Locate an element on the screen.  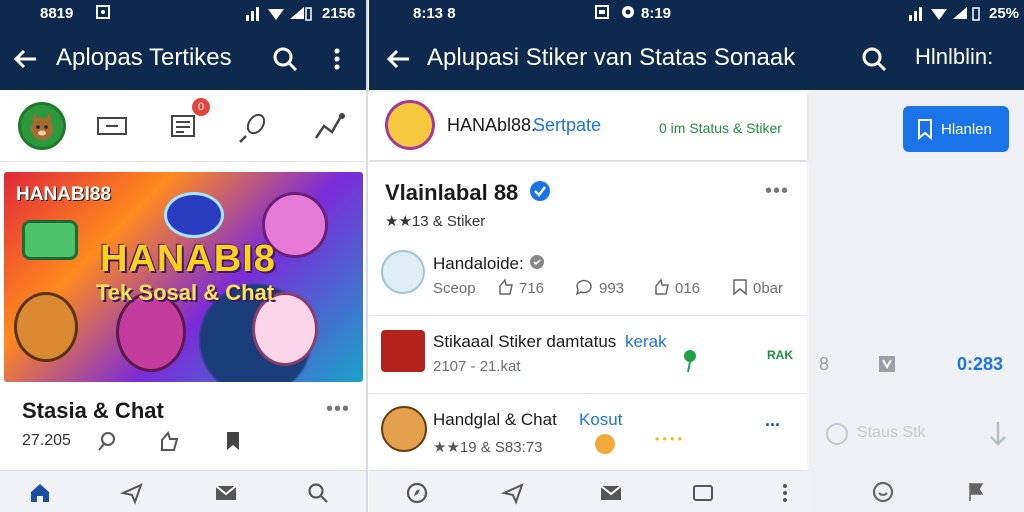
banner-subline: Tek Sosal & Chat is located at coordinates (185, 292).